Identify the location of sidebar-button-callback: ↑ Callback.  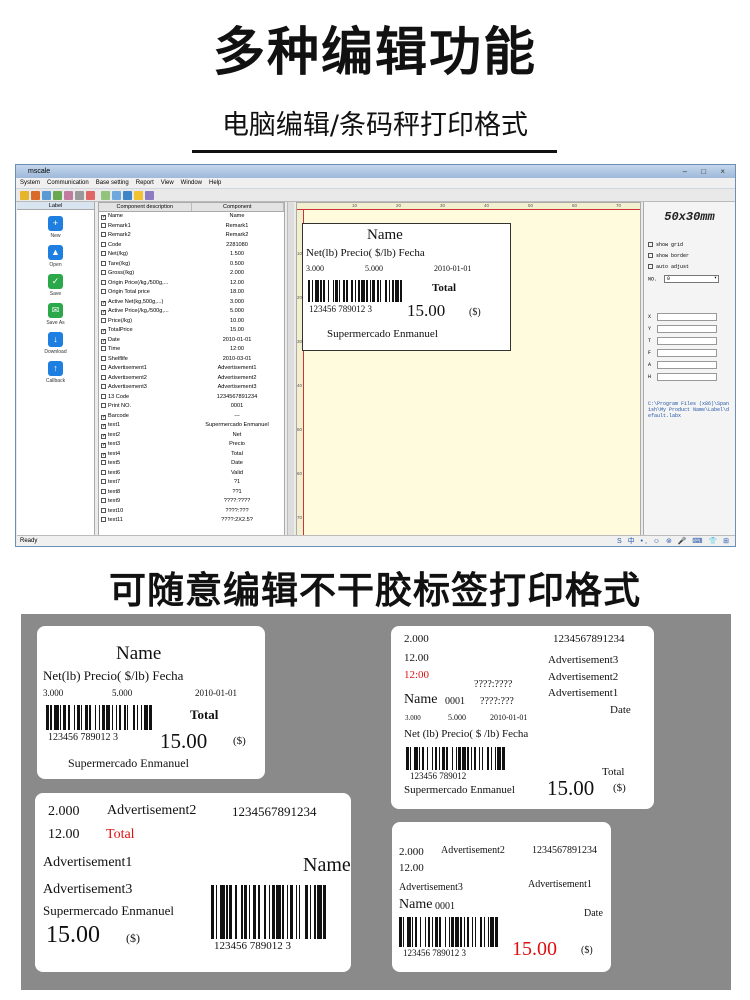
(55, 372).